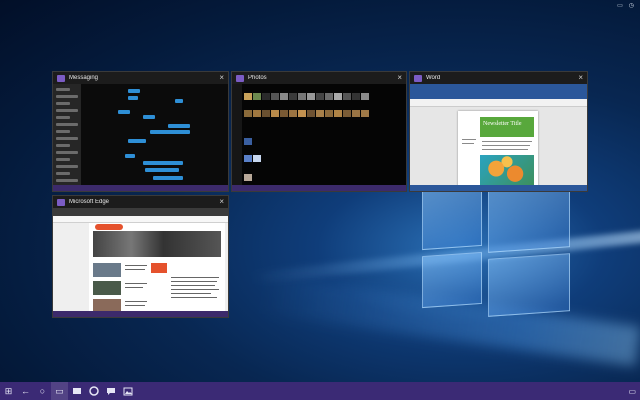  I want to click on clock-icon: ◷, so click(631, 5).